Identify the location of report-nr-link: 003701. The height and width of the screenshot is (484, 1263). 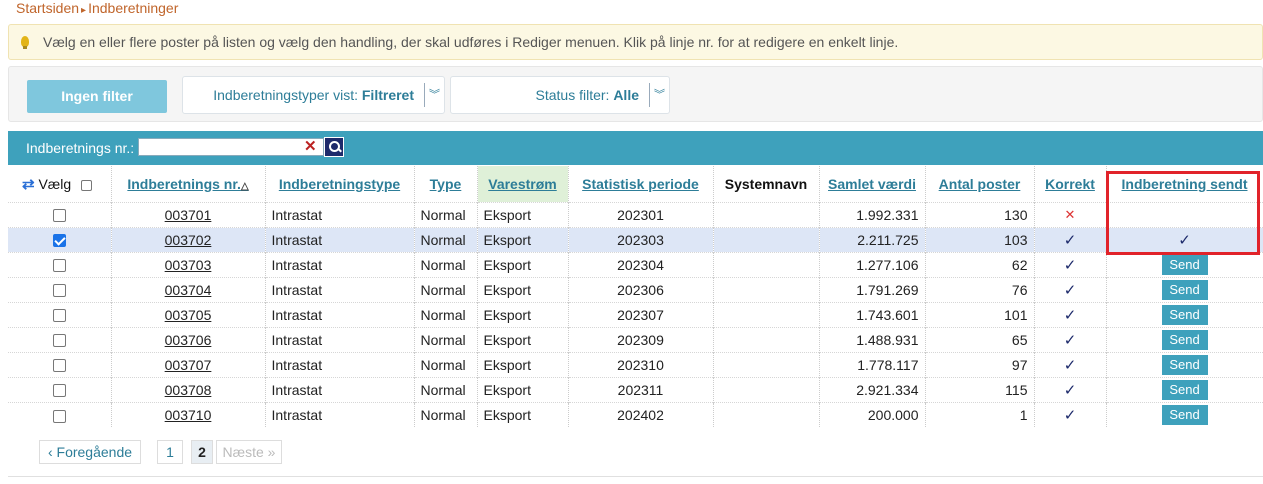
(188, 214).